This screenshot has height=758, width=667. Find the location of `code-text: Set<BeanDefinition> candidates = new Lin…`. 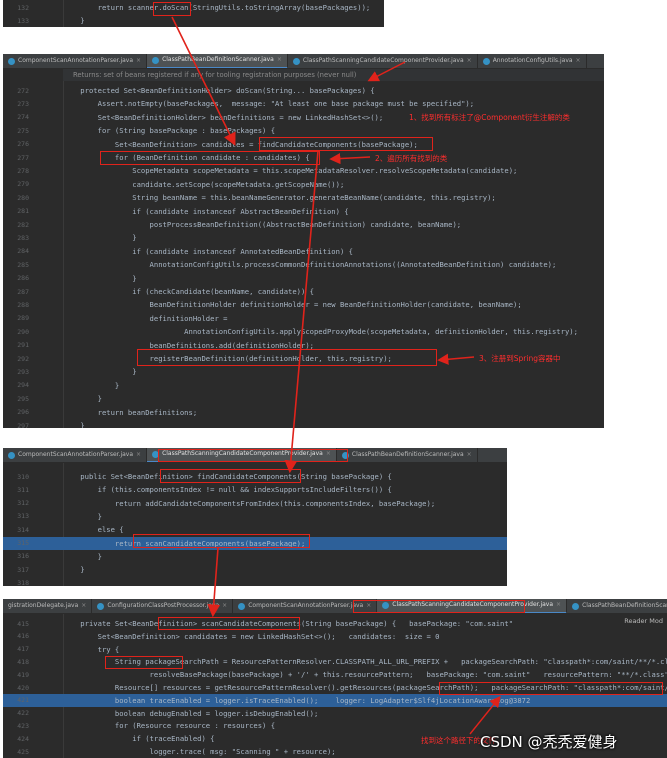

code-text: Set<BeanDefinition> candidates = new Lin… is located at coordinates (251, 636).